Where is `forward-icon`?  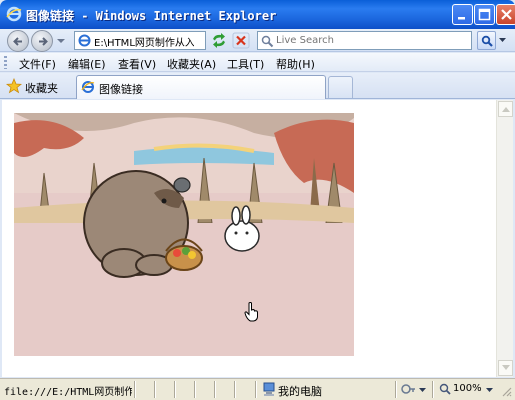 forward-icon is located at coordinates (43, 41).